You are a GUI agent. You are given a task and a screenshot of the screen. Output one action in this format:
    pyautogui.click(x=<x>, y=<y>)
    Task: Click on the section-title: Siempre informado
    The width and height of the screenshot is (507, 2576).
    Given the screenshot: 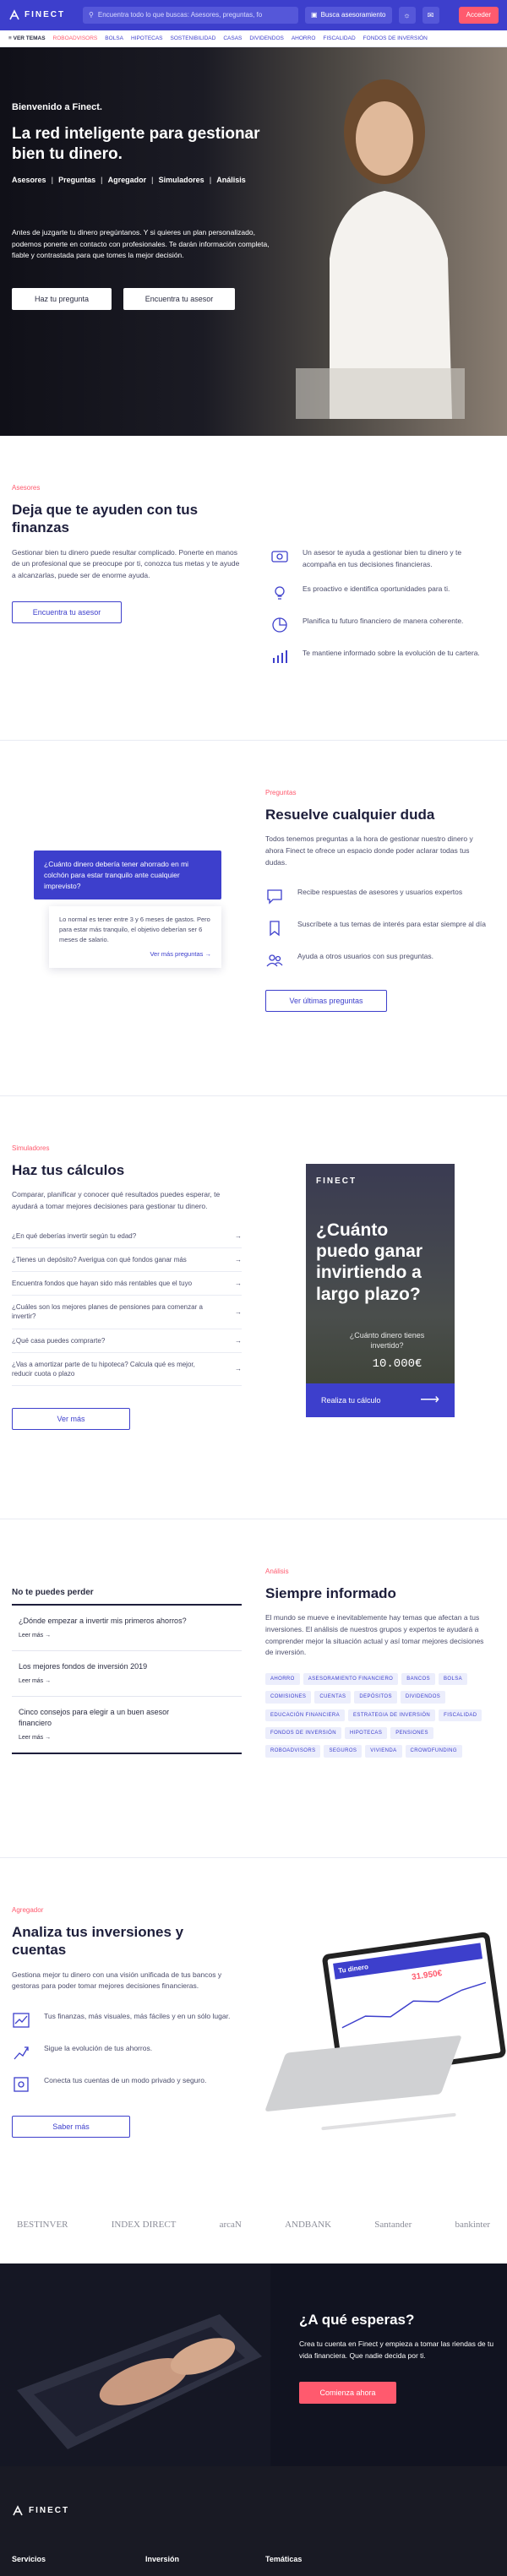 What is the action you would take?
    pyautogui.click(x=330, y=1593)
    